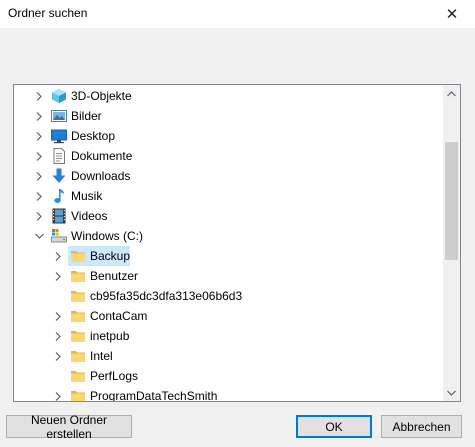 The width and height of the screenshot is (475, 447). Describe the element at coordinates (228, 256) in the screenshot. I see `tree-item: Backup` at that location.